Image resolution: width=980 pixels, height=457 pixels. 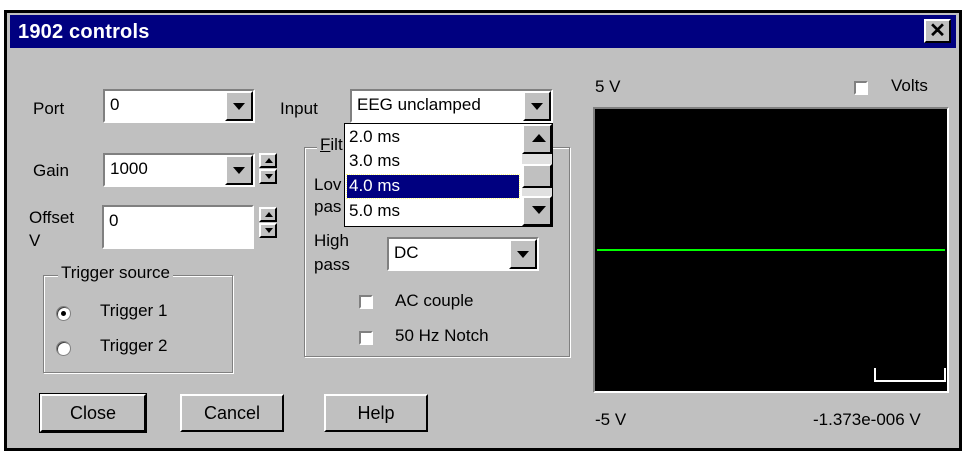 I want to click on gain-combobox: 1000, so click(x=179, y=170).